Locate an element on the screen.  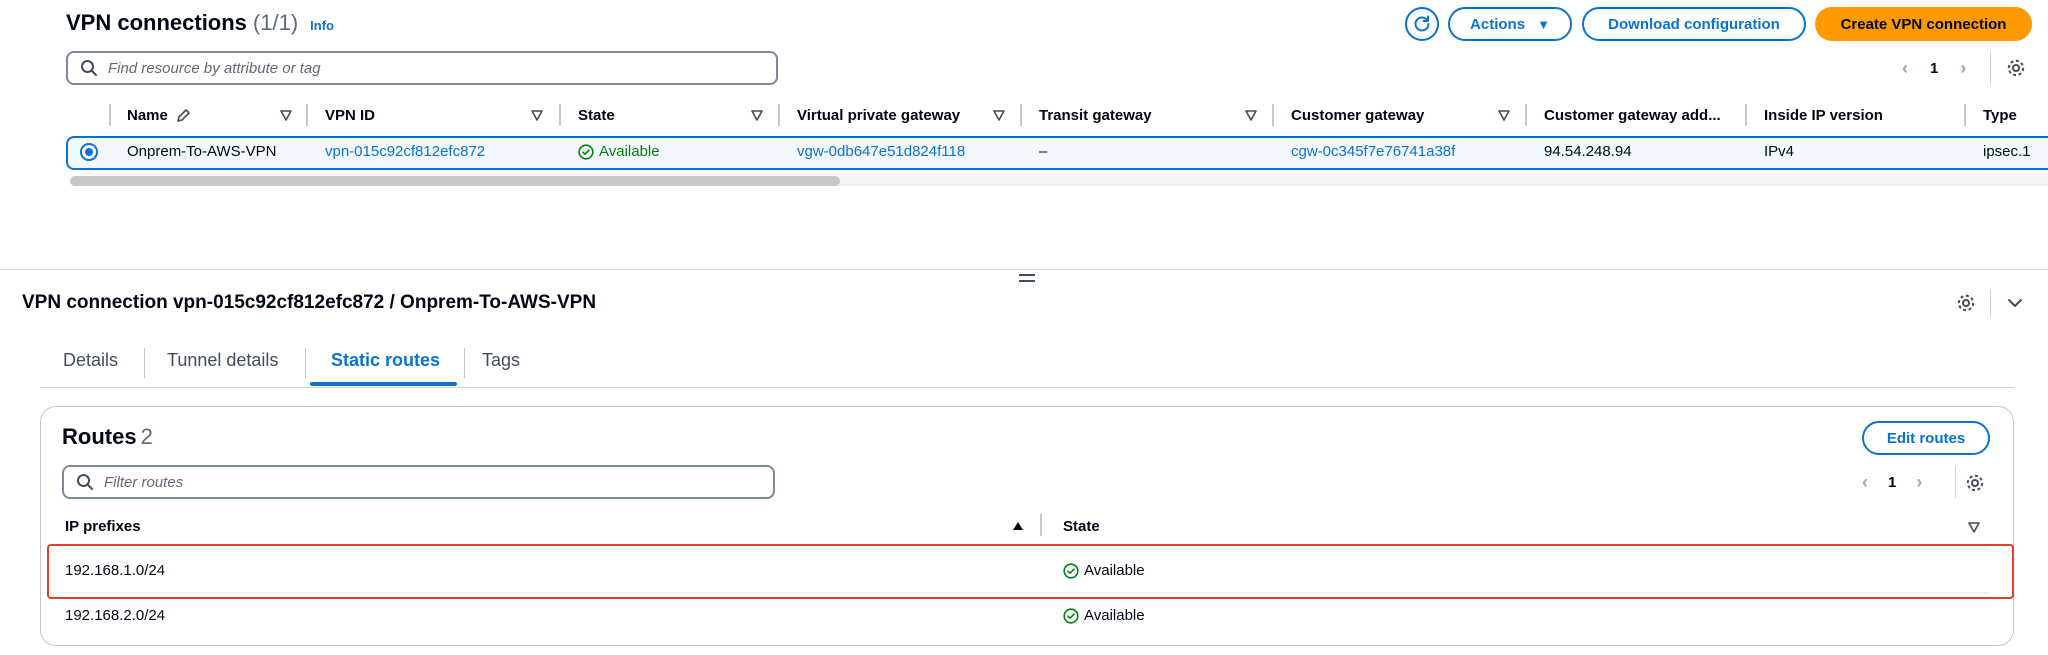
pagination: ‹ 1 › is located at coordinates (1934, 68).